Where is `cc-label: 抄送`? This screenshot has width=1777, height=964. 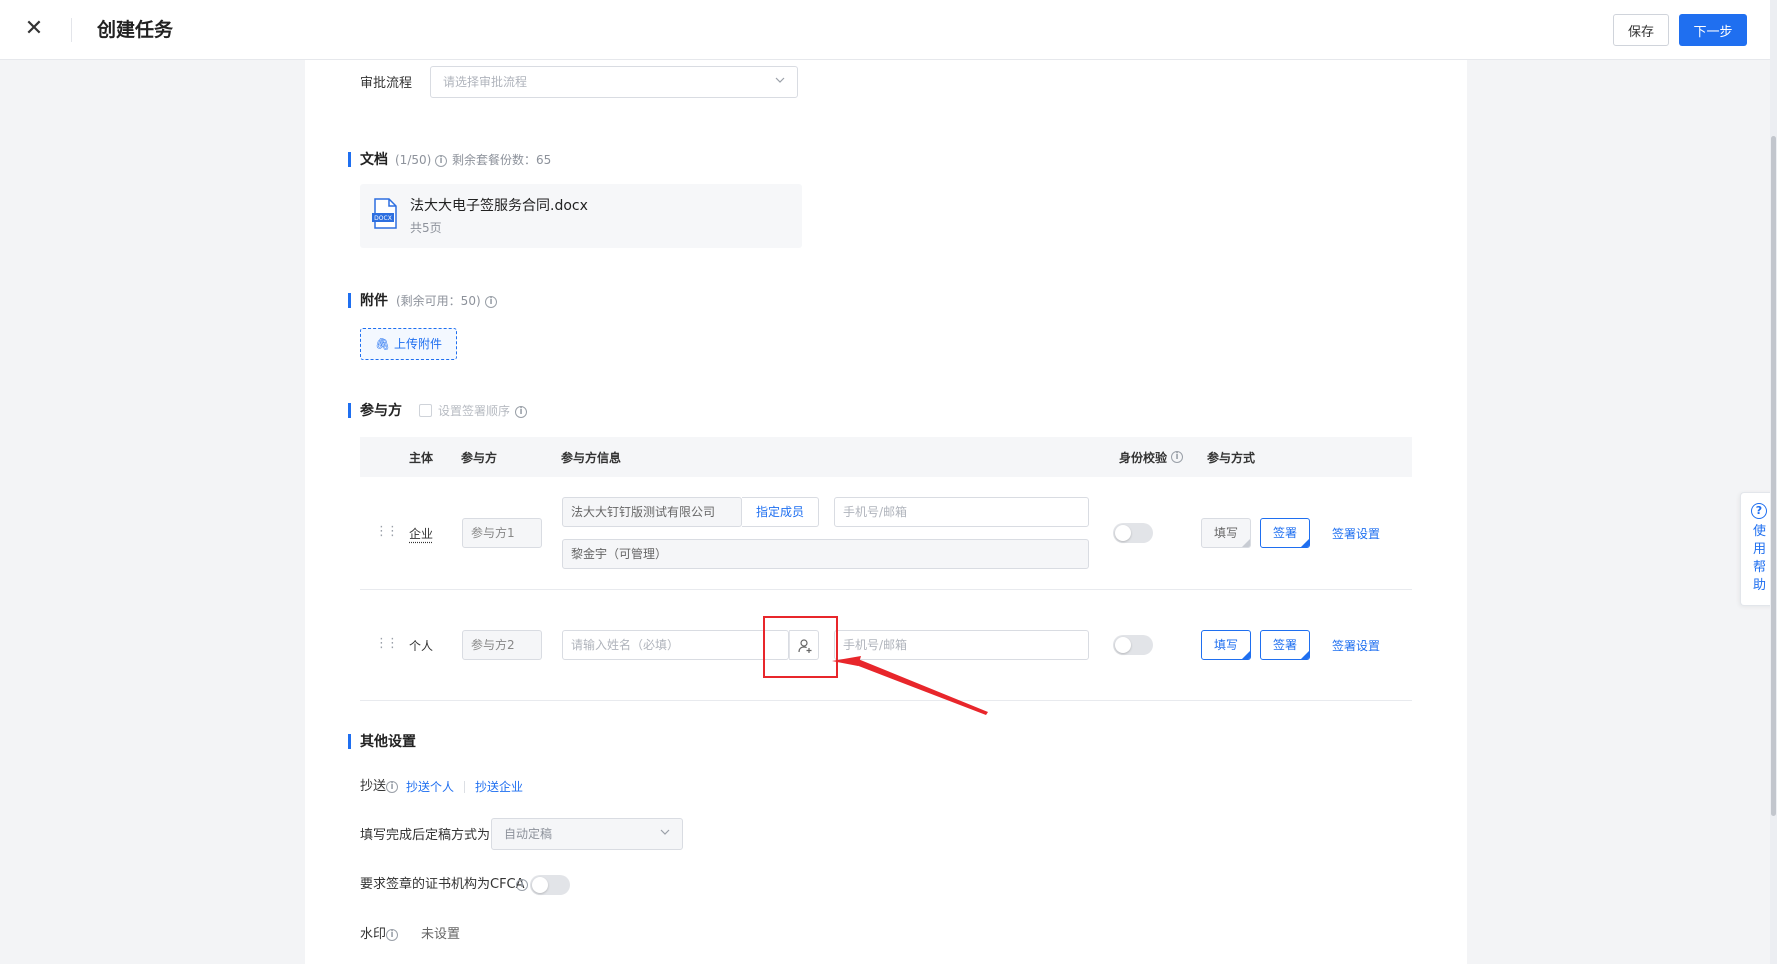 cc-label: 抄送 is located at coordinates (373, 787).